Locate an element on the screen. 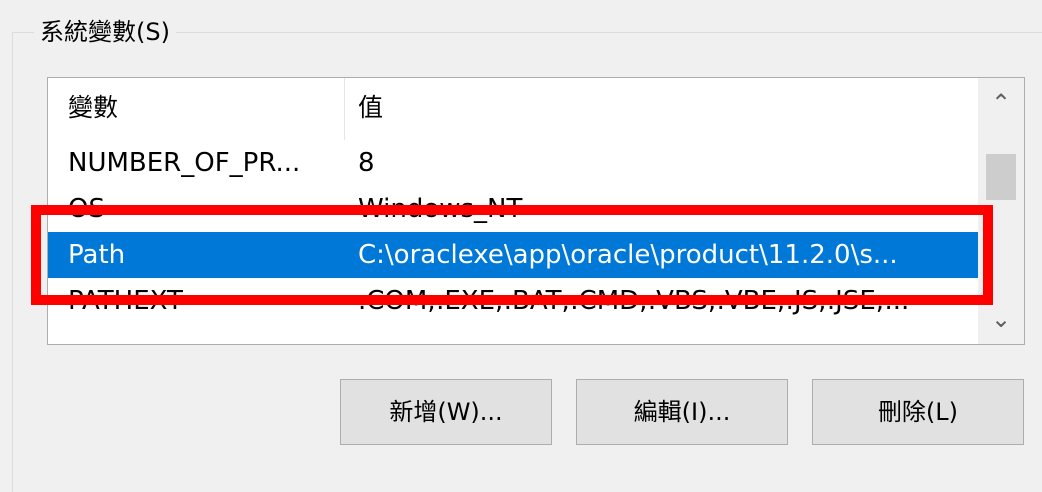  table-row: OS Windows_NT is located at coordinates (513, 209).